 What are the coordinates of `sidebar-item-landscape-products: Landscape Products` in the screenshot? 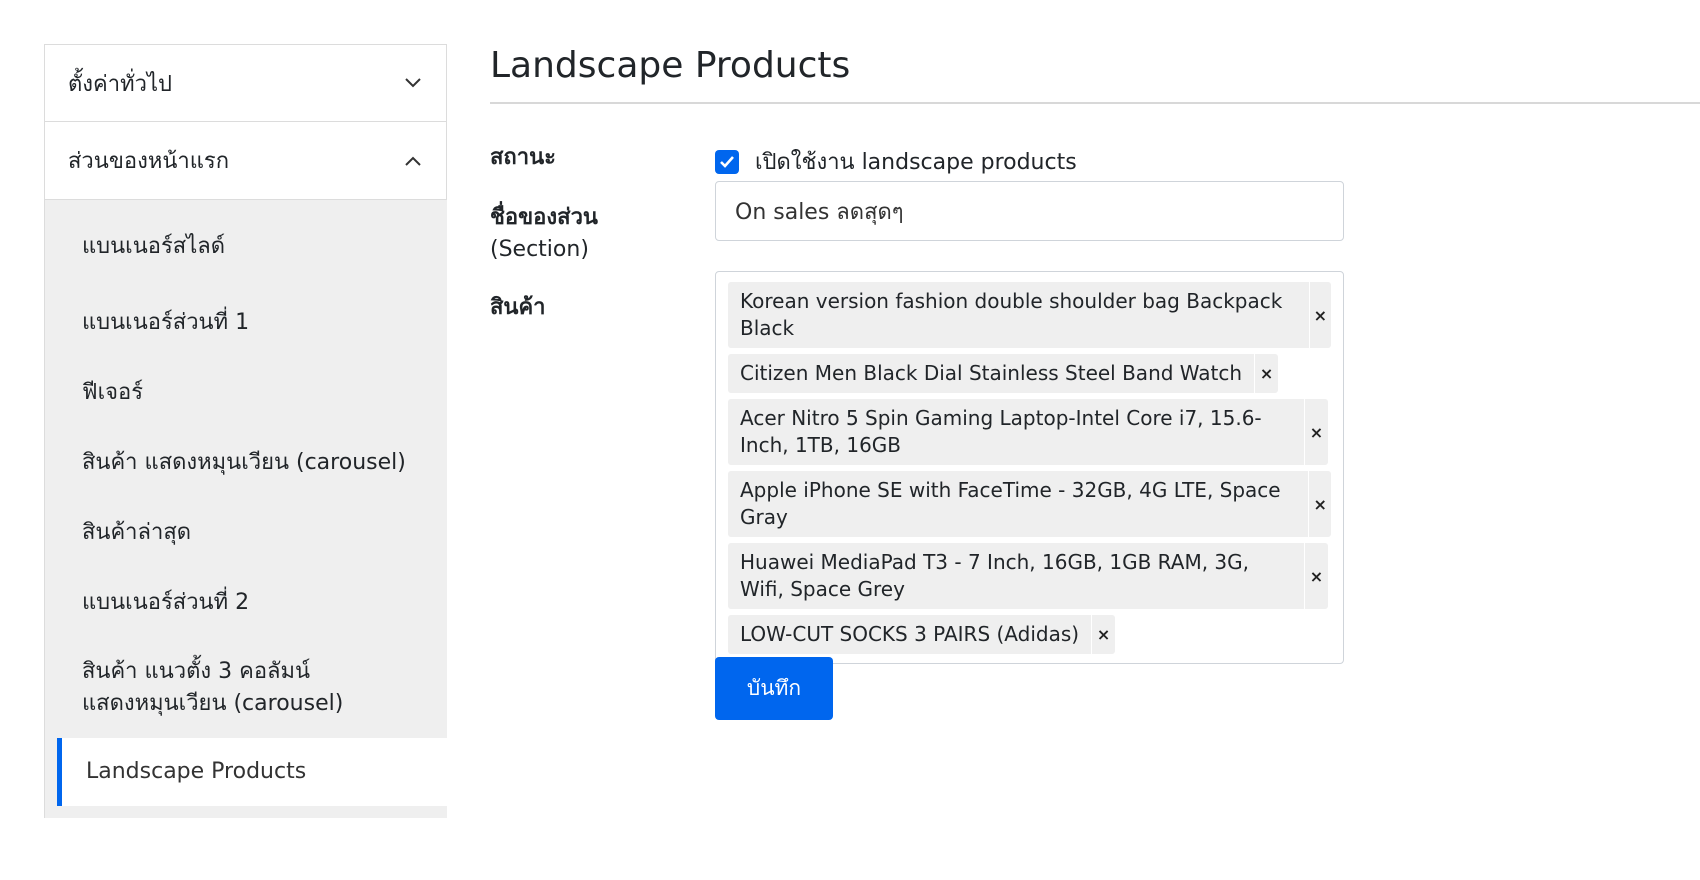 It's located at (252, 772).